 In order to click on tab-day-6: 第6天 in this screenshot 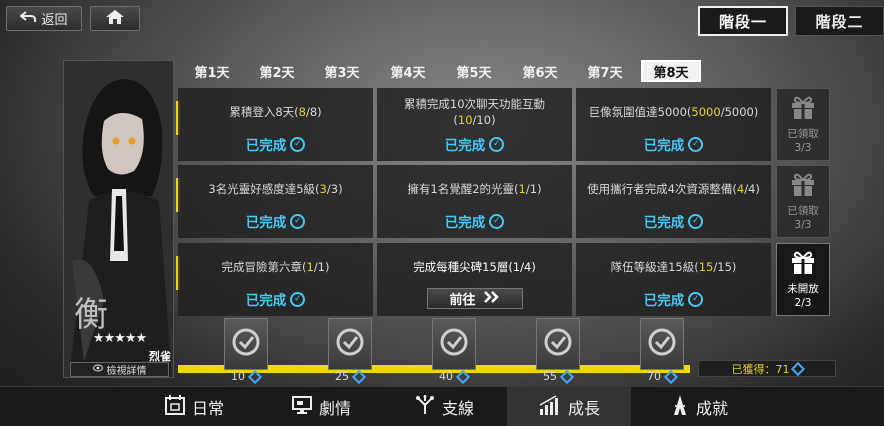, I will do `click(540, 71)`.